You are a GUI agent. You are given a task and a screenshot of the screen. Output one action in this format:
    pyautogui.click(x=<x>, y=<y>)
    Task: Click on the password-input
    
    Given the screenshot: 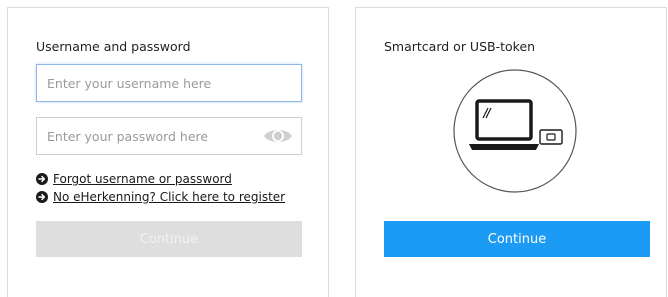 What is the action you would take?
    pyautogui.click(x=169, y=136)
    